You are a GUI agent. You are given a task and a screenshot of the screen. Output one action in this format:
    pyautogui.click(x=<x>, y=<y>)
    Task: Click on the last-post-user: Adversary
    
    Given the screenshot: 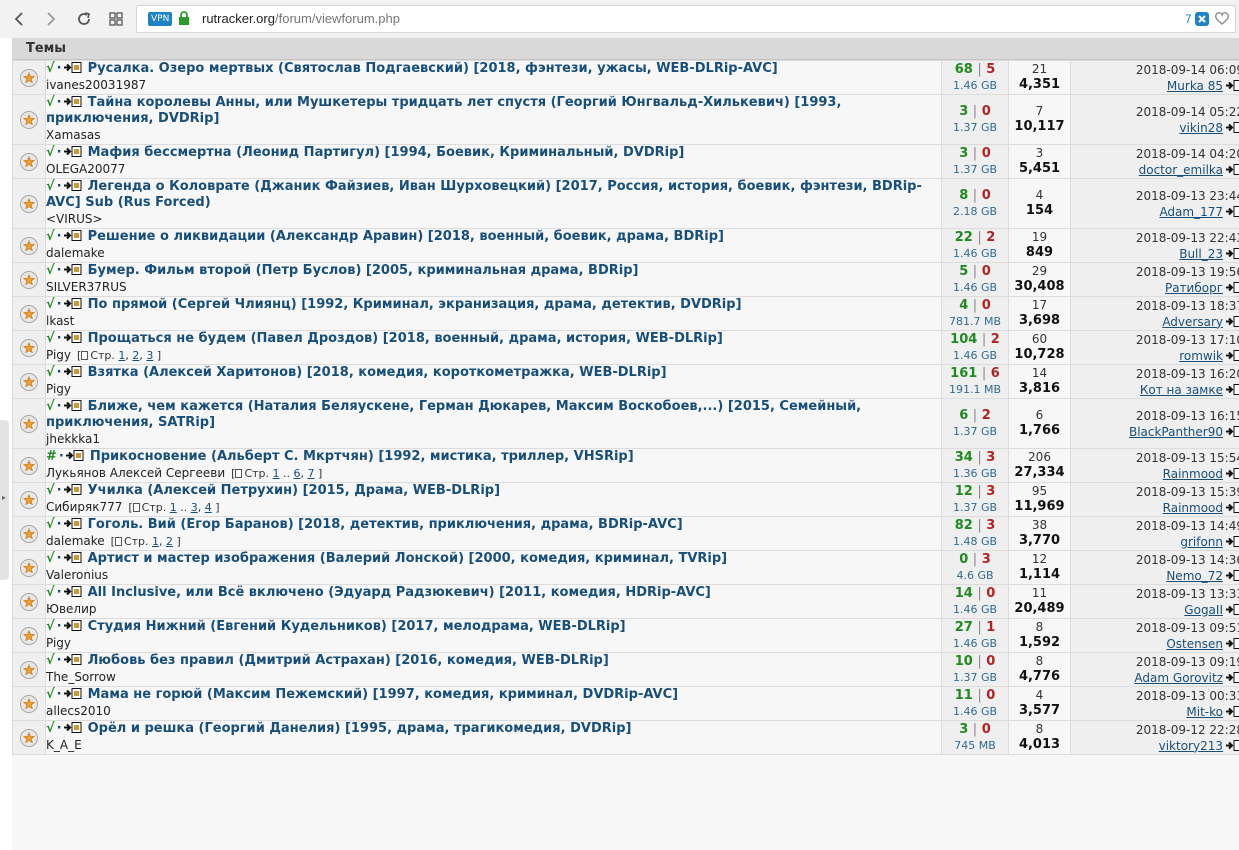 What is the action you would take?
    pyautogui.click(x=1192, y=322)
    